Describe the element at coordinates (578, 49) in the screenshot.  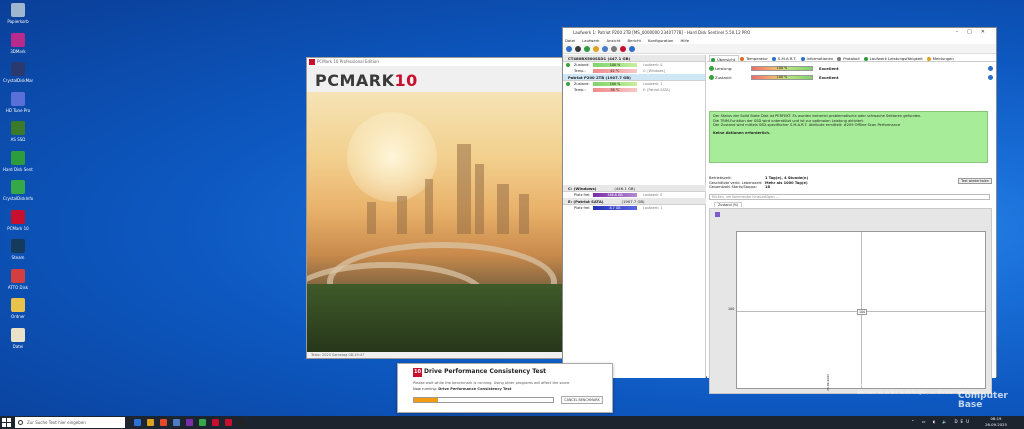
I see `disk-icon` at that location.